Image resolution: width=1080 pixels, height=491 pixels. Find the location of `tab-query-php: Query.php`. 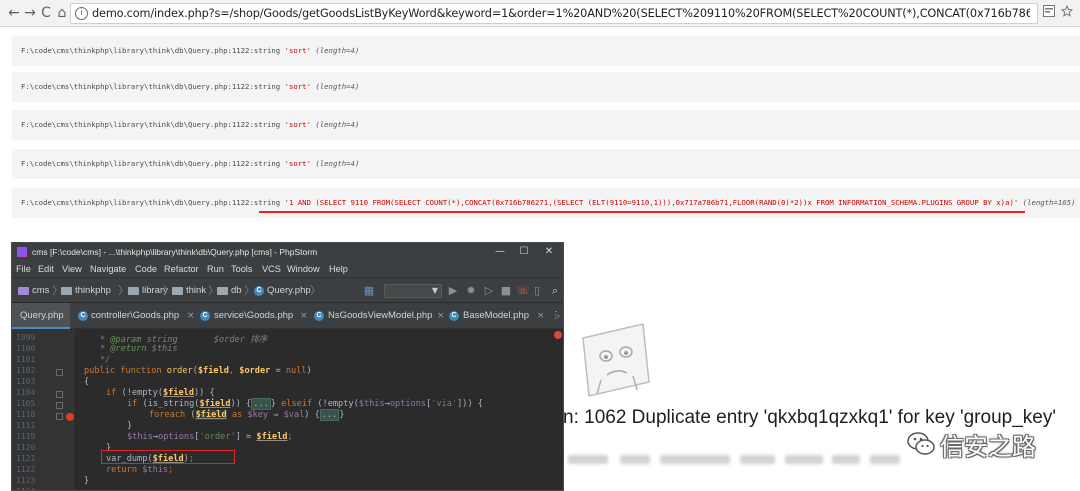

tab-query-php: Query.php is located at coordinates (41, 316).